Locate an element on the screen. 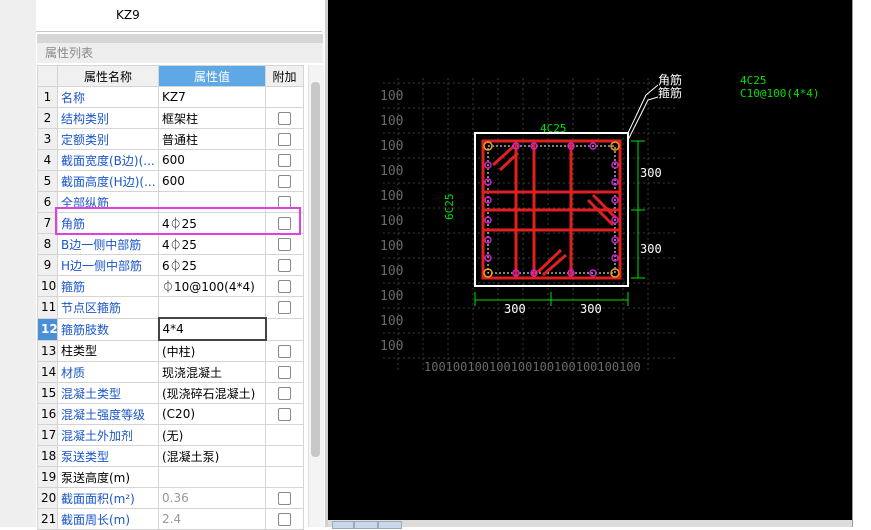 The height and width of the screenshot is (530, 871). property-value: 普通柱 is located at coordinates (212, 139).